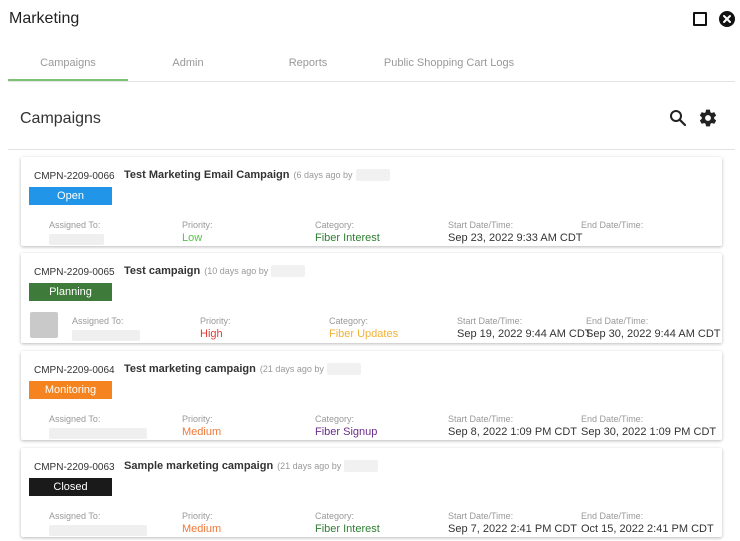  Describe the element at coordinates (188, 63) in the screenshot. I see `tab-admin: Admin` at that location.